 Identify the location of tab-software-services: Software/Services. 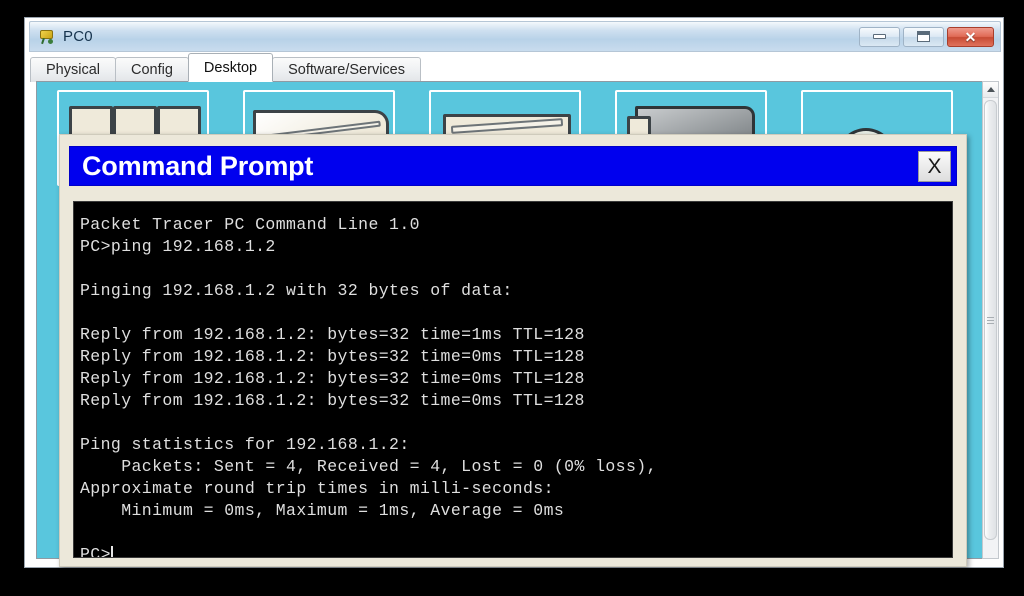
(346, 69).